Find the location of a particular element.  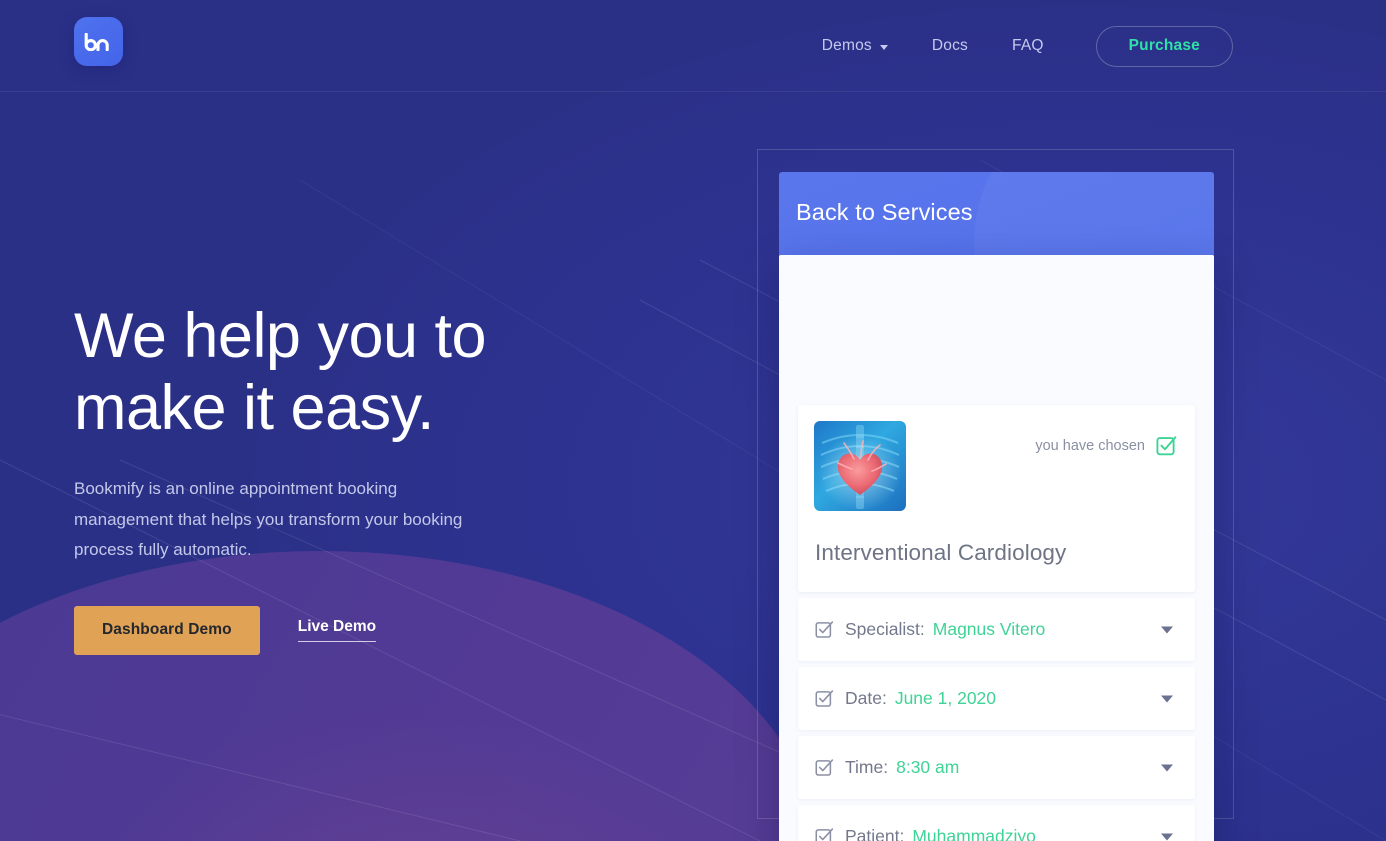

field-row-date: Date: June 1, 2020 is located at coordinates (996, 698).